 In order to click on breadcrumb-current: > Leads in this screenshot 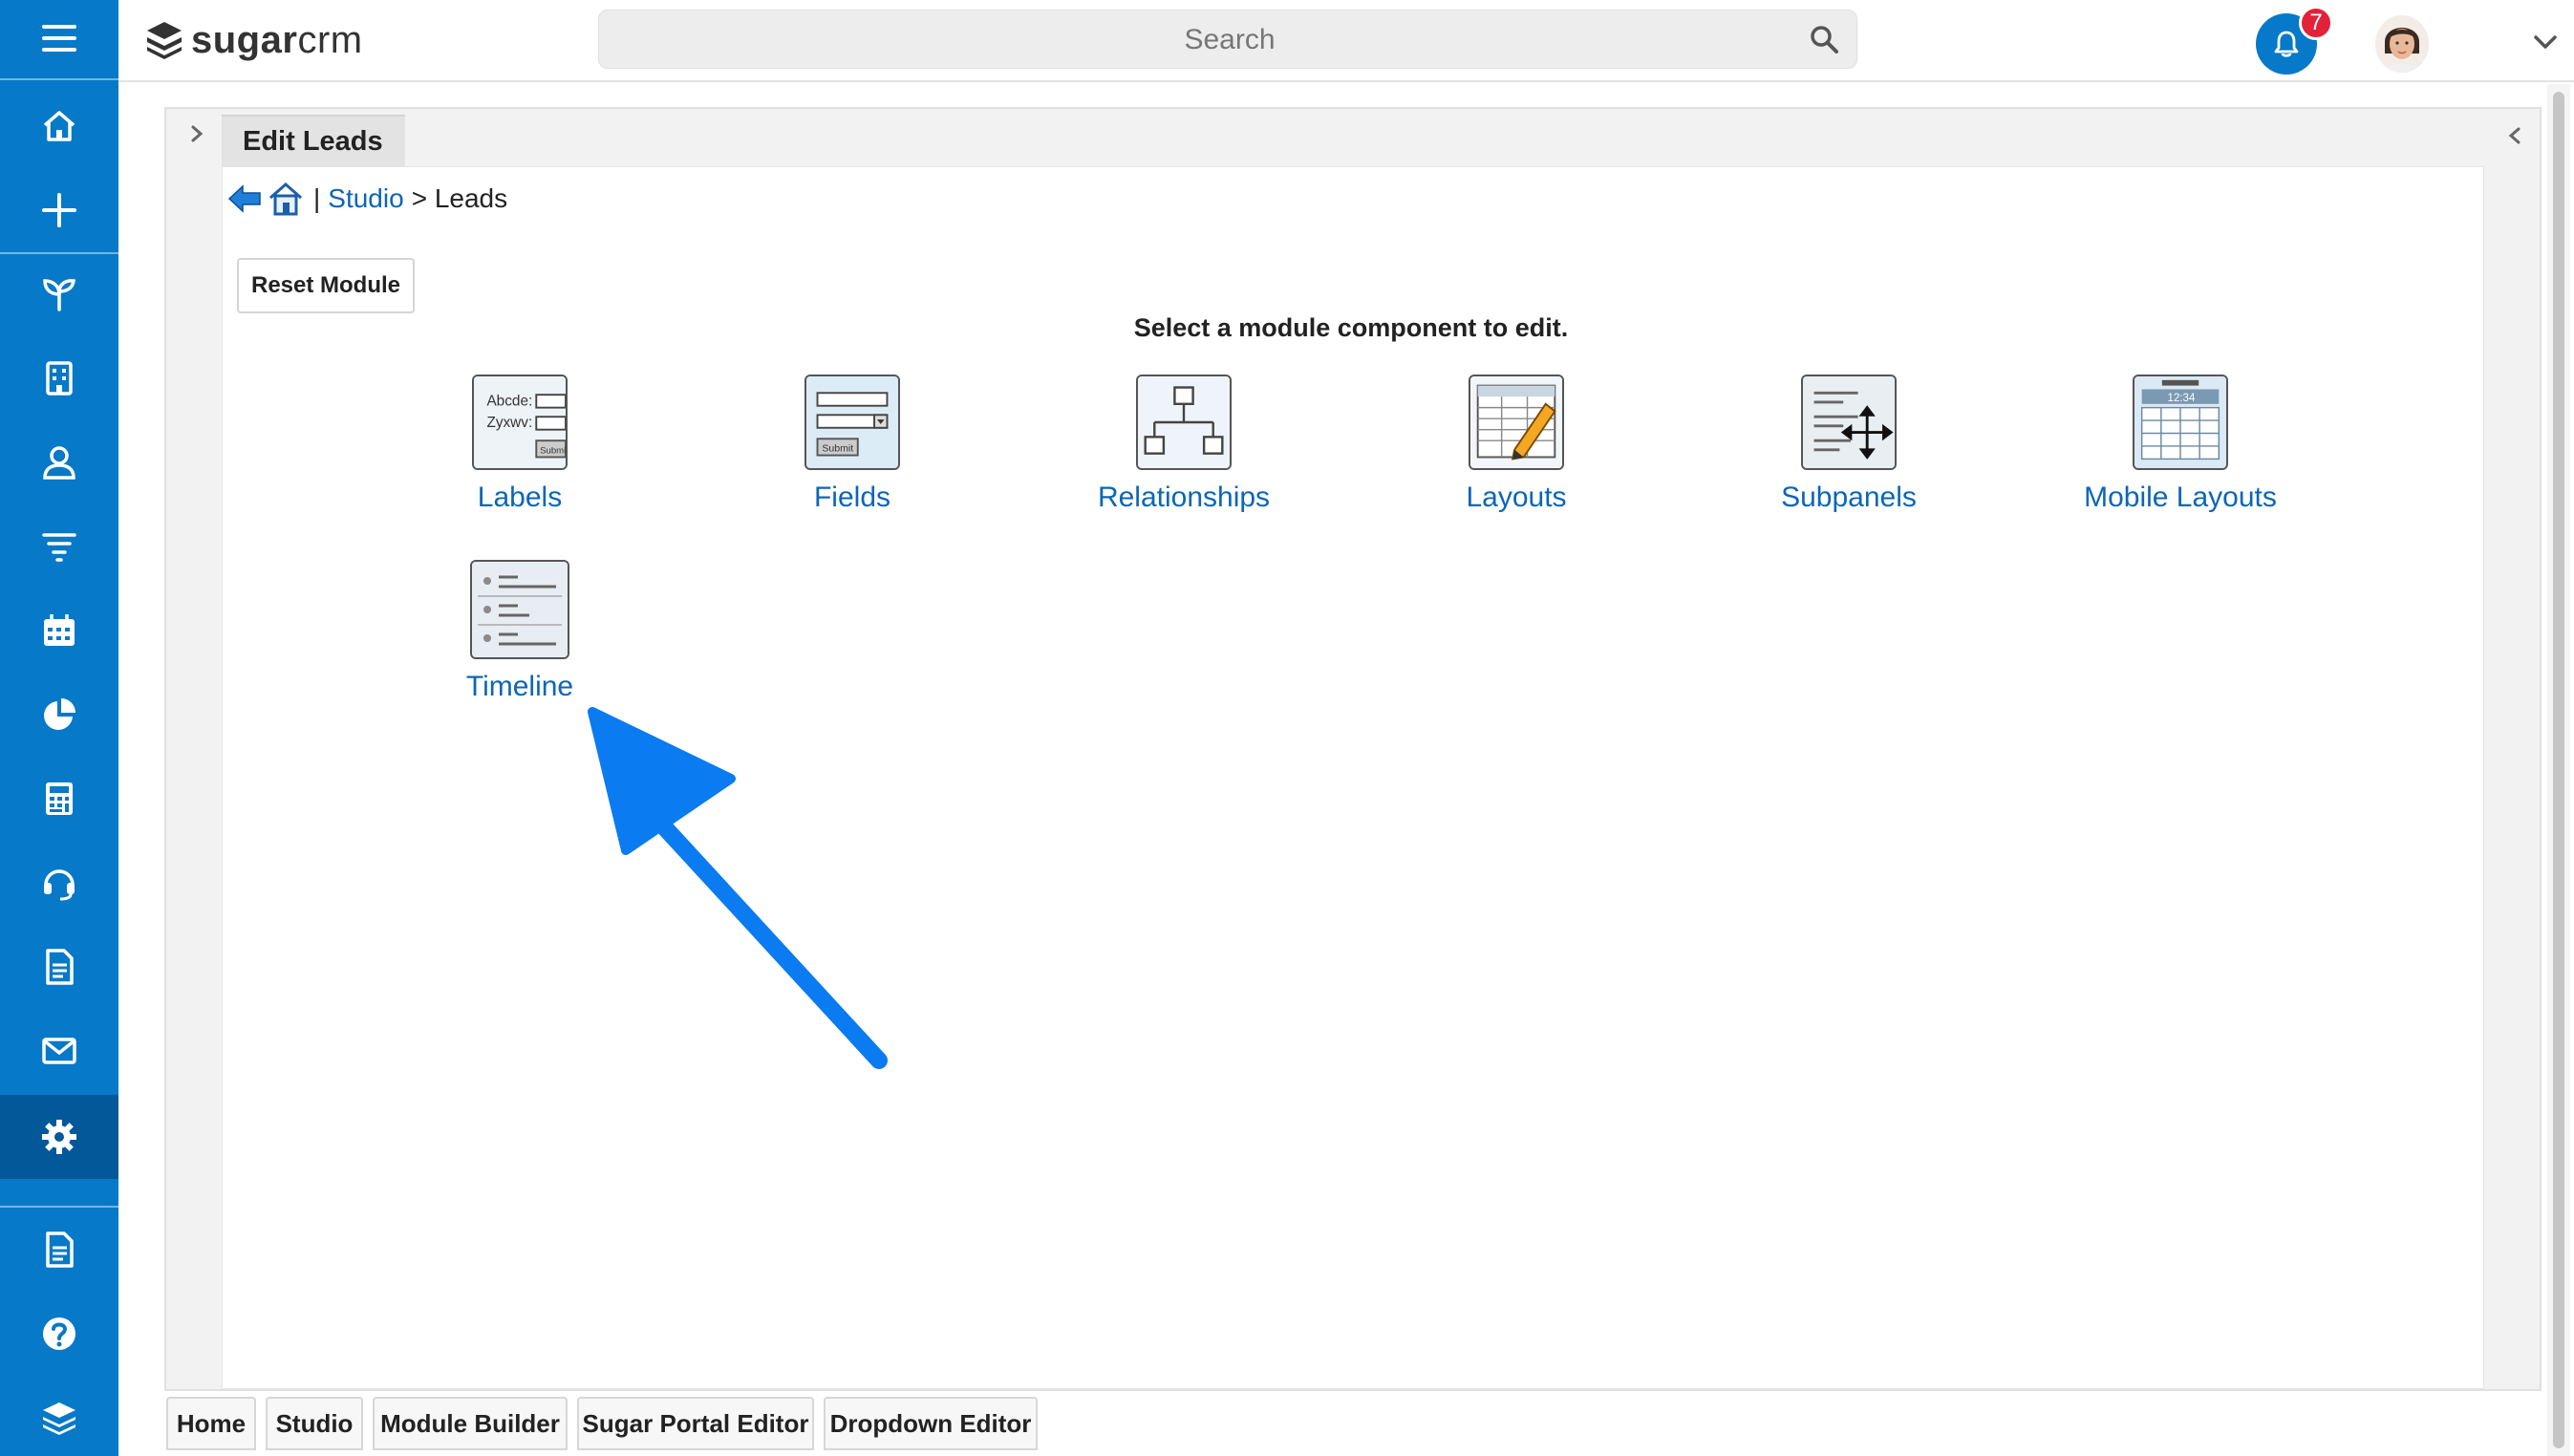, I will do `click(459, 198)`.